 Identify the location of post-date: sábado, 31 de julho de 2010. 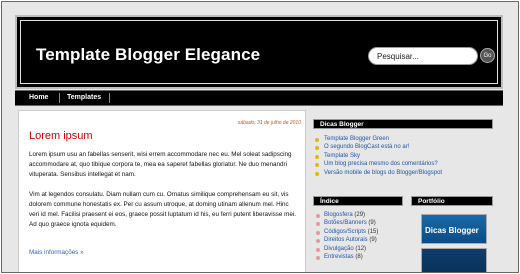
(269, 123).